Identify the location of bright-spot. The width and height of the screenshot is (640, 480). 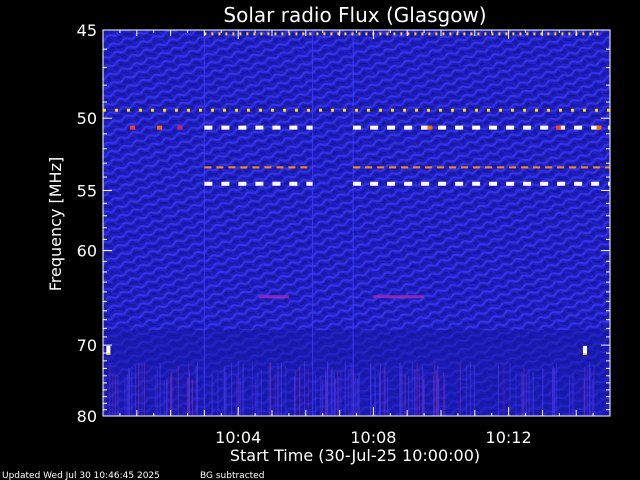
(584, 349).